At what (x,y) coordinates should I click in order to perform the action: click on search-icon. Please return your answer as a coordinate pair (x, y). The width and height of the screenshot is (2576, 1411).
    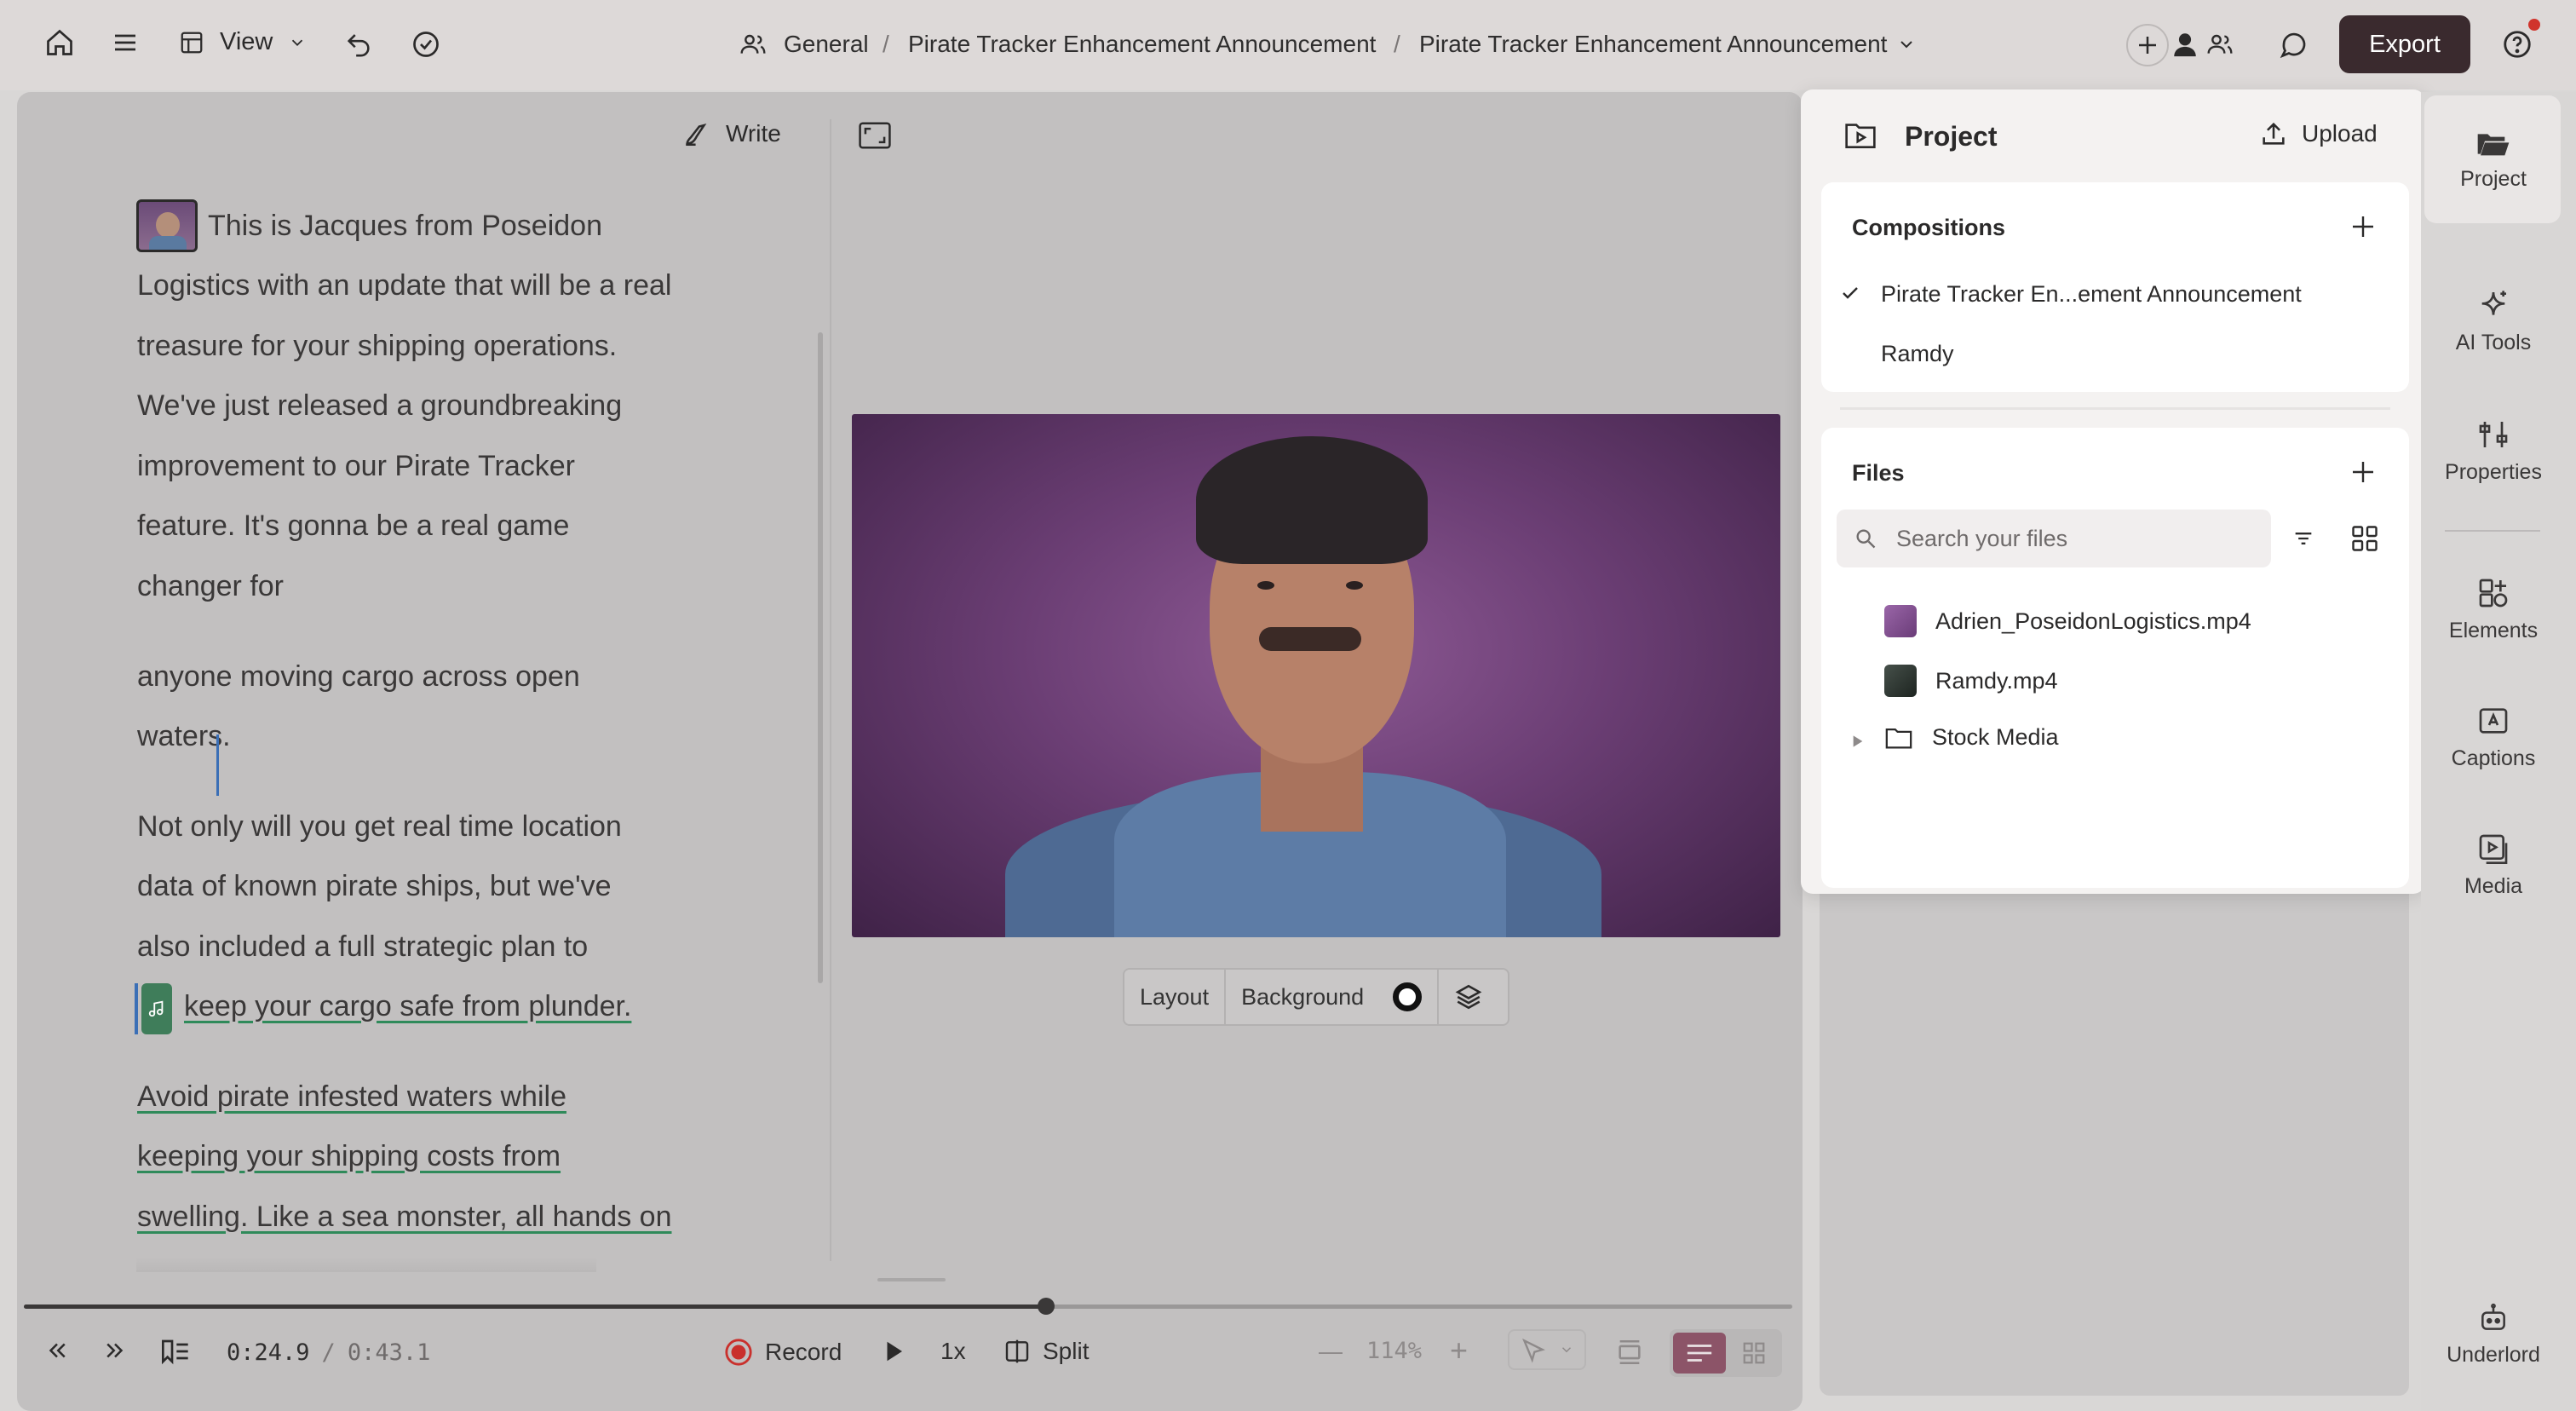
    Looking at the image, I should click on (1866, 538).